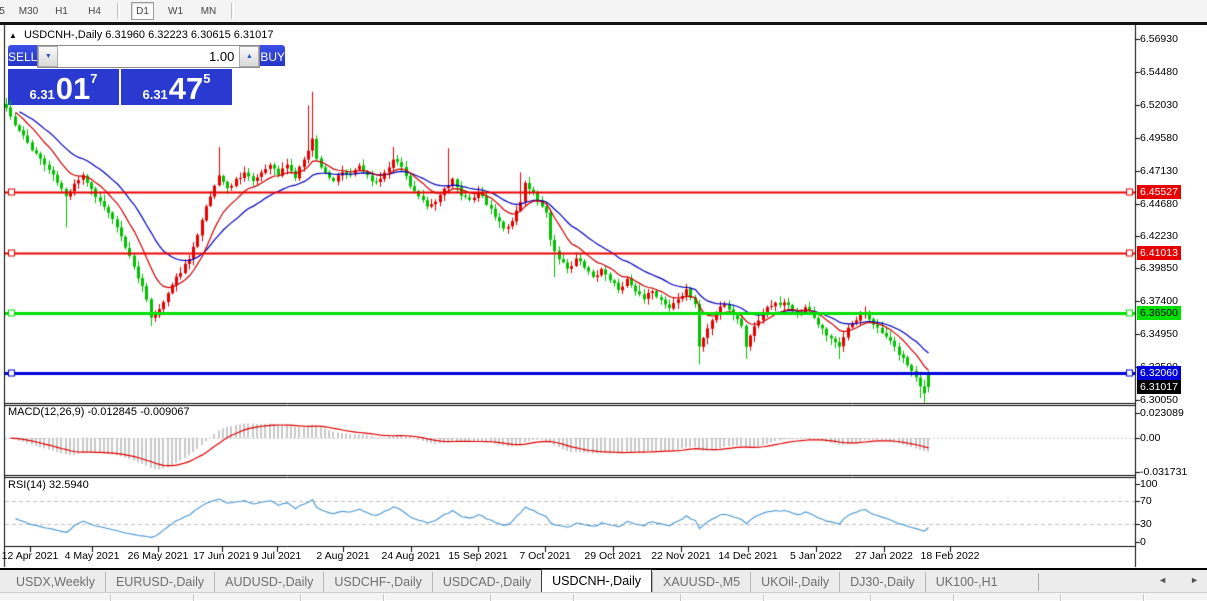 This screenshot has width=1207, height=601. Describe the element at coordinates (1159, 204) in the screenshot. I see `price-axis-tick-label: 6.44680` at that location.